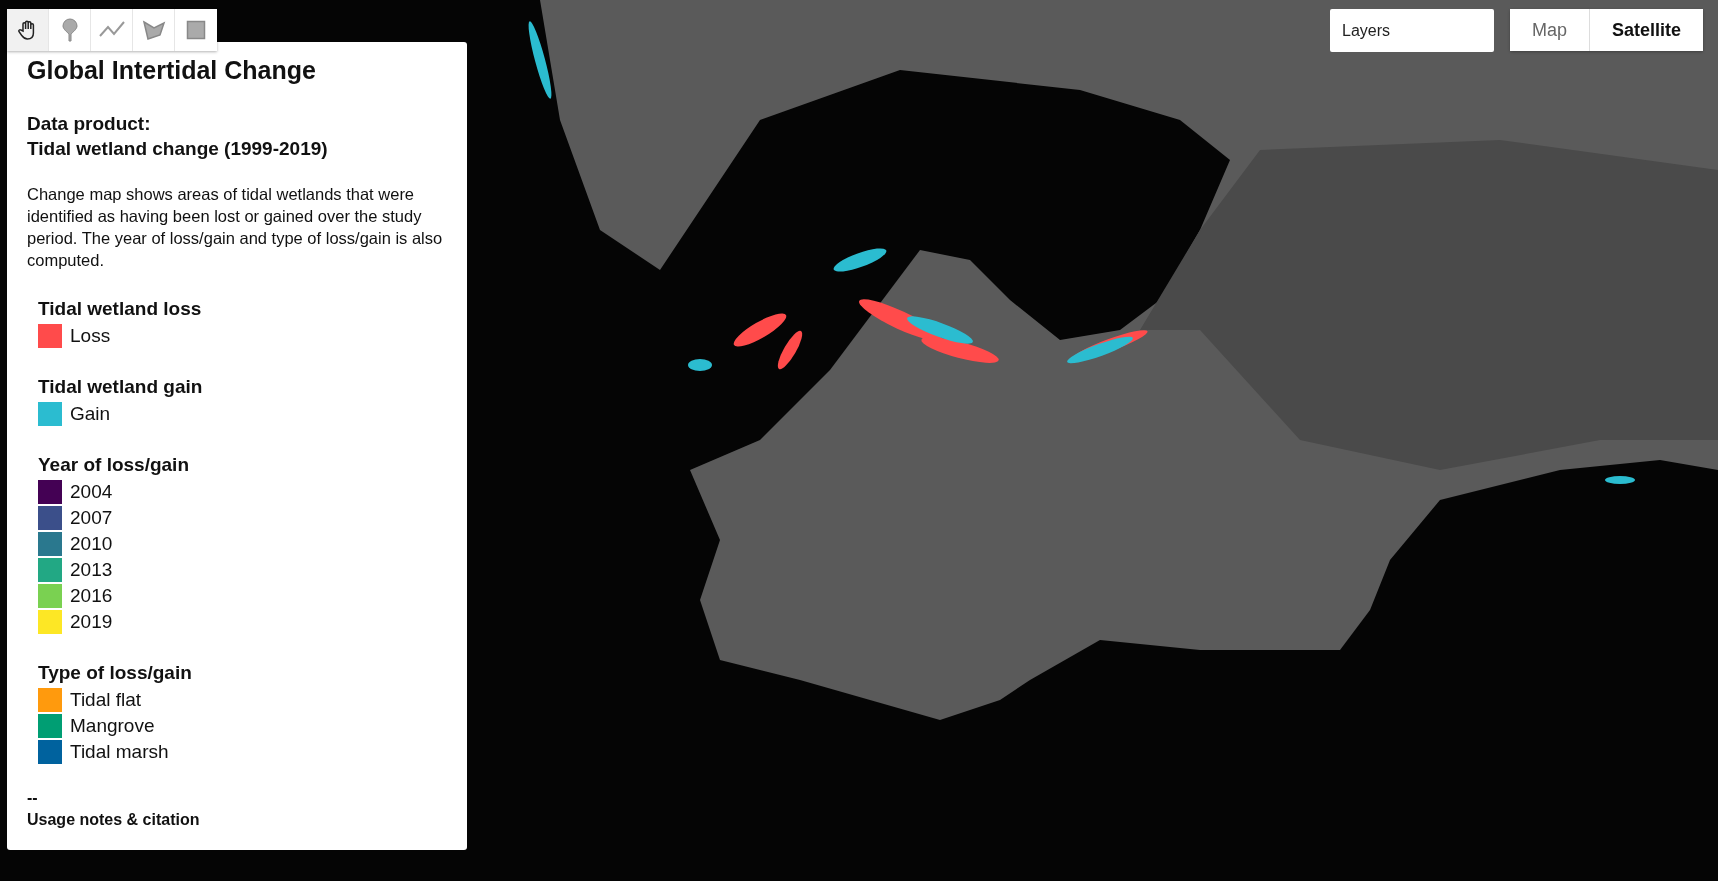 The height and width of the screenshot is (881, 1718). I want to click on panel-title: Global Intertidal Change, so click(172, 70).